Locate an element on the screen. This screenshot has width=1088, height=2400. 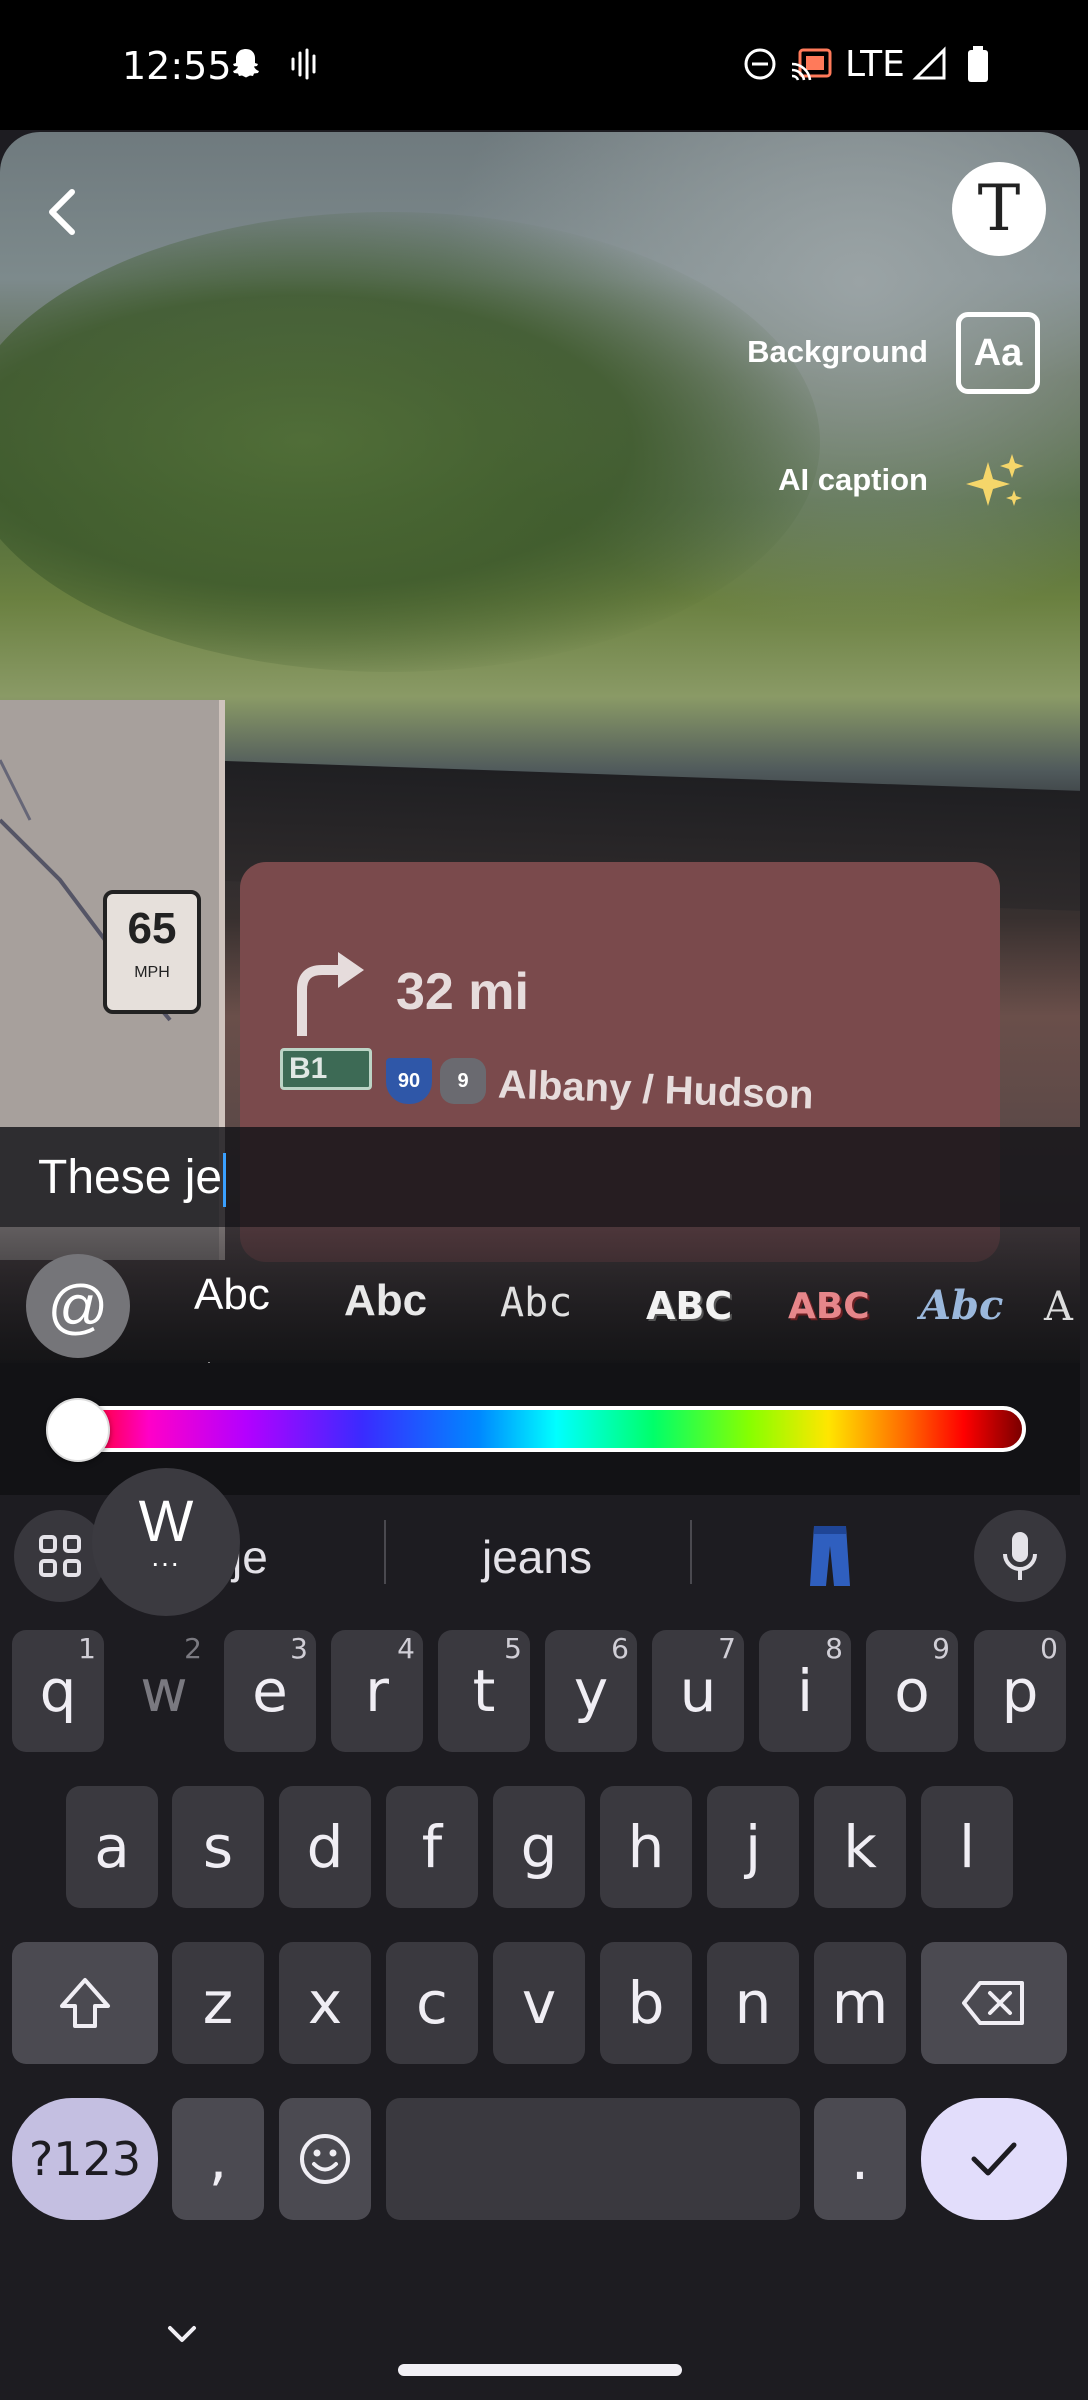
home-indicator is located at coordinates (540, 2370).